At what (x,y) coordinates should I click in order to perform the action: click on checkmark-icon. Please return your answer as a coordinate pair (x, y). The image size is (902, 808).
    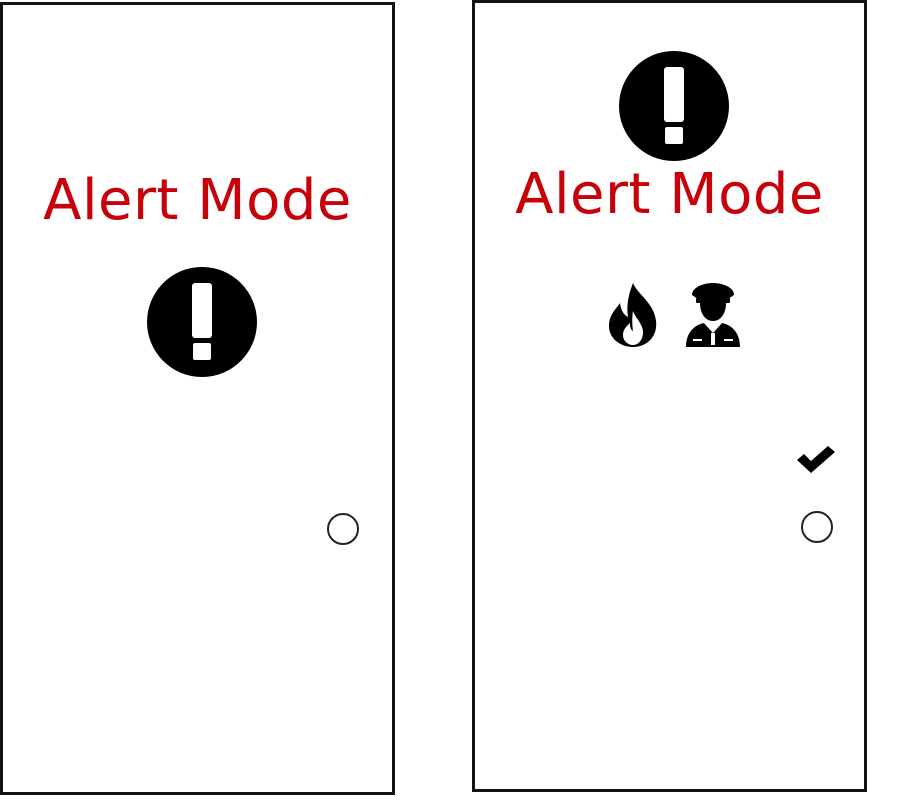
    Looking at the image, I should click on (816, 460).